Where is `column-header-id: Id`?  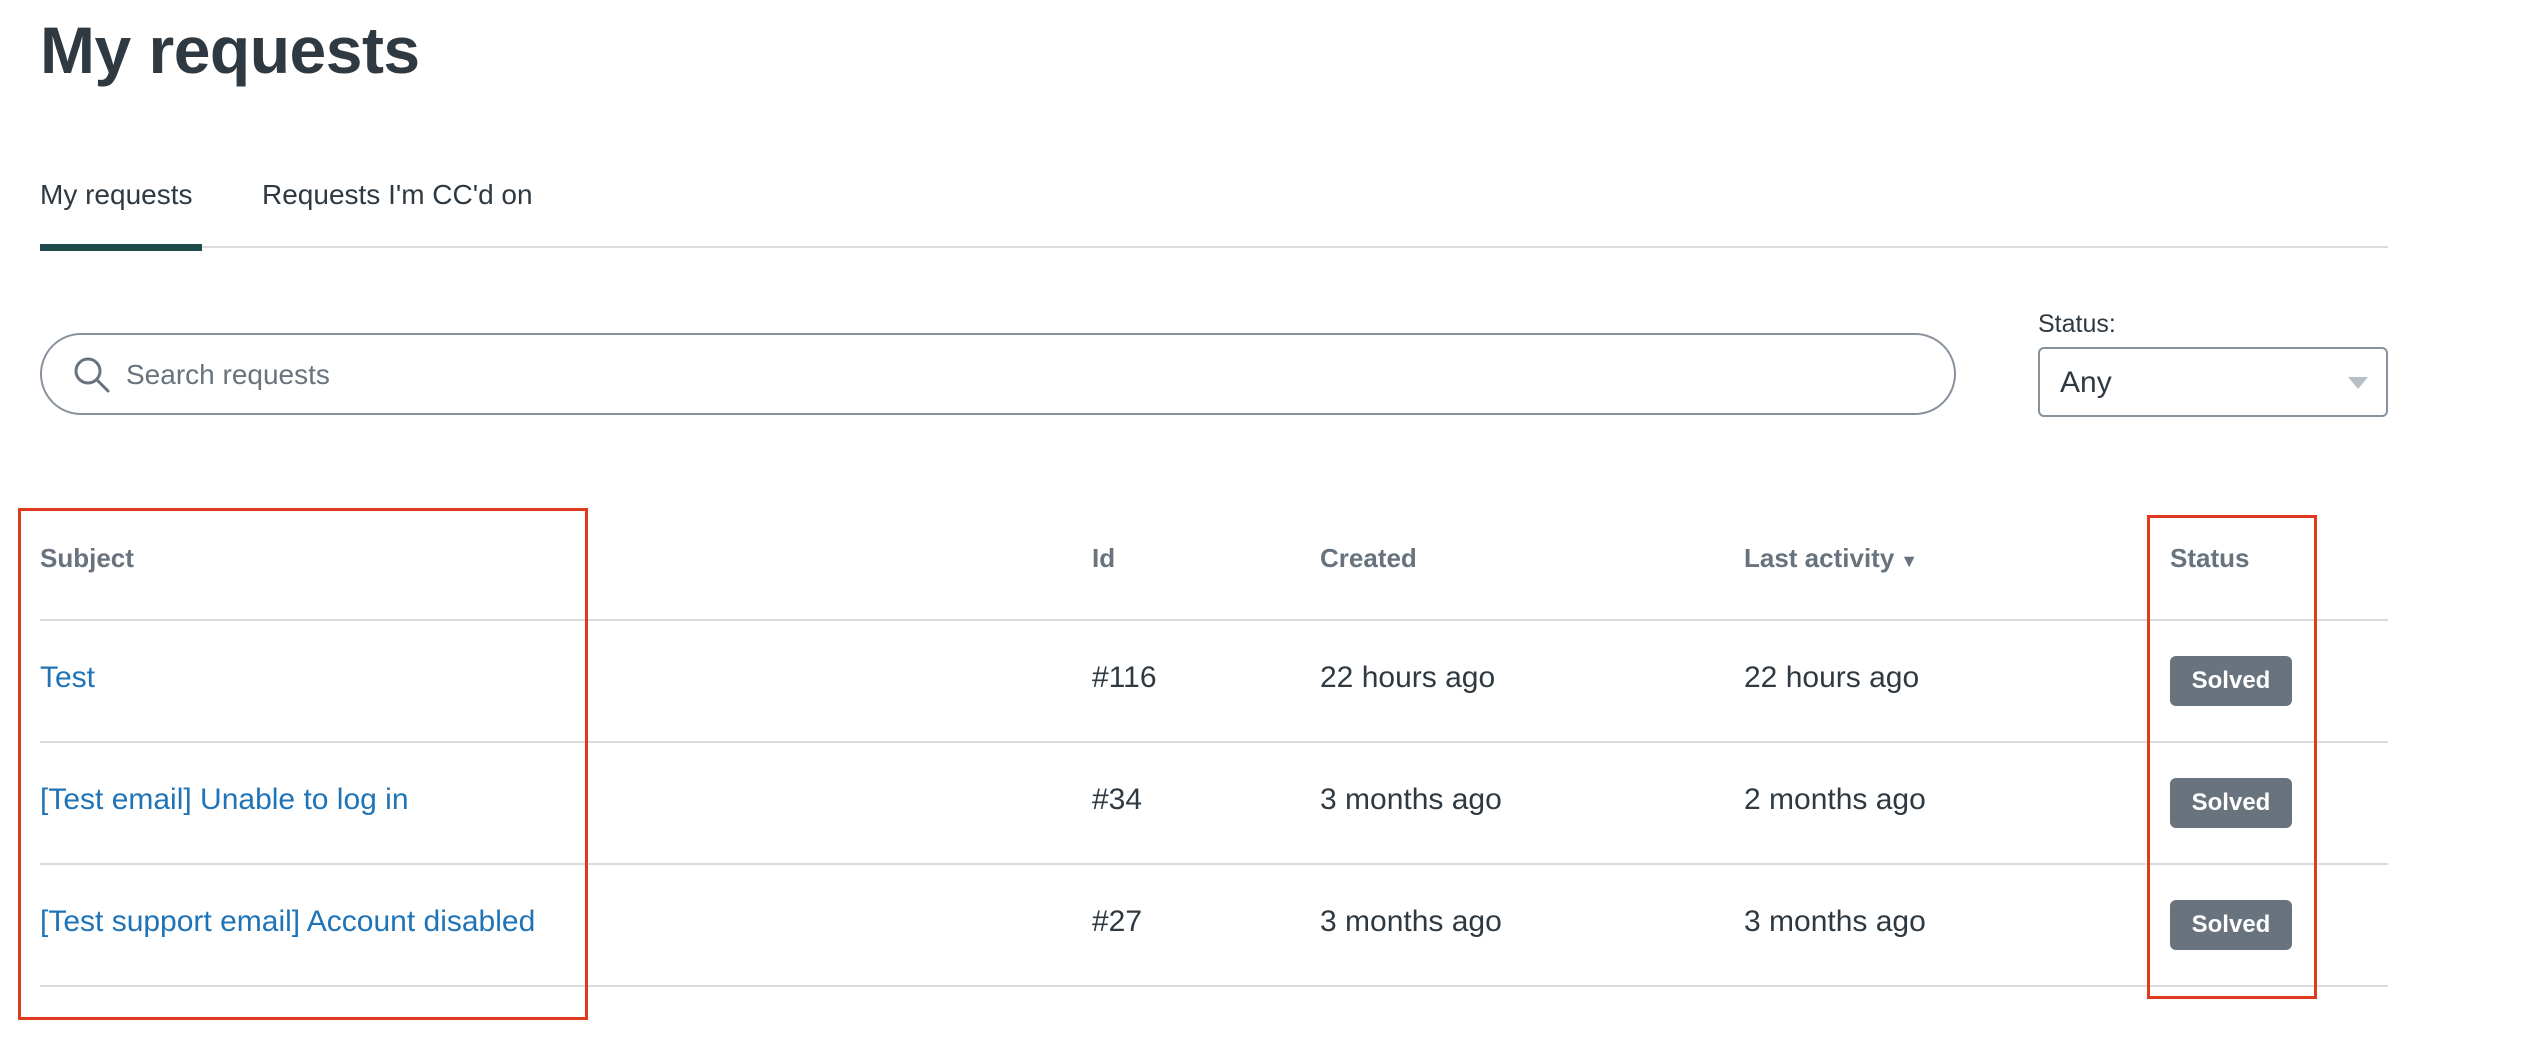 column-header-id: Id is located at coordinates (1103, 558).